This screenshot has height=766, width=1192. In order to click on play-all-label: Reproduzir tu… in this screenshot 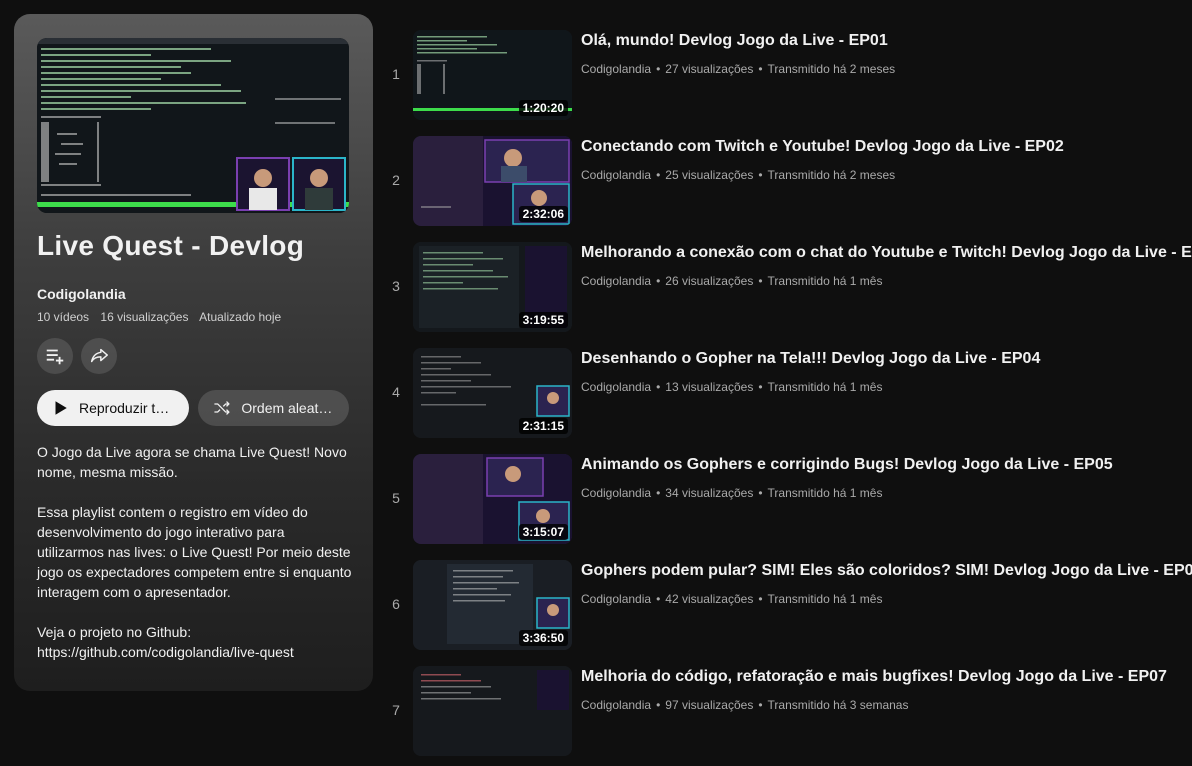, I will do `click(128, 408)`.